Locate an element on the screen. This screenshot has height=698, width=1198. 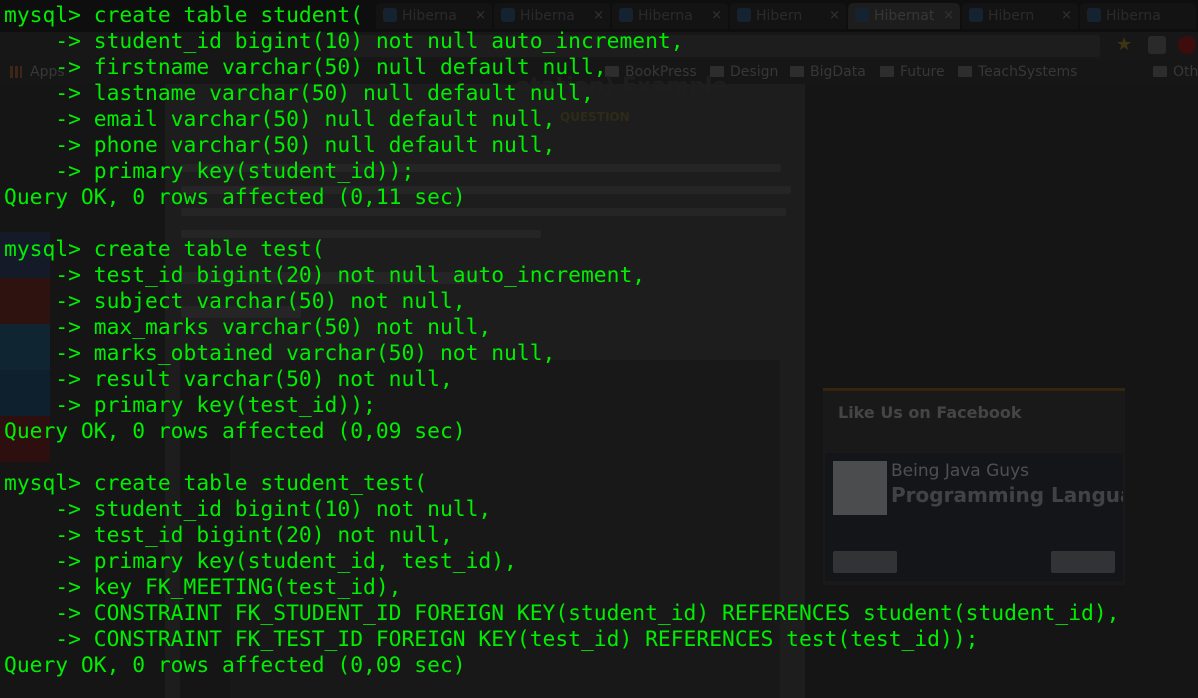
terminal-line: mysql> create table student_test( is located at coordinates (216, 483).